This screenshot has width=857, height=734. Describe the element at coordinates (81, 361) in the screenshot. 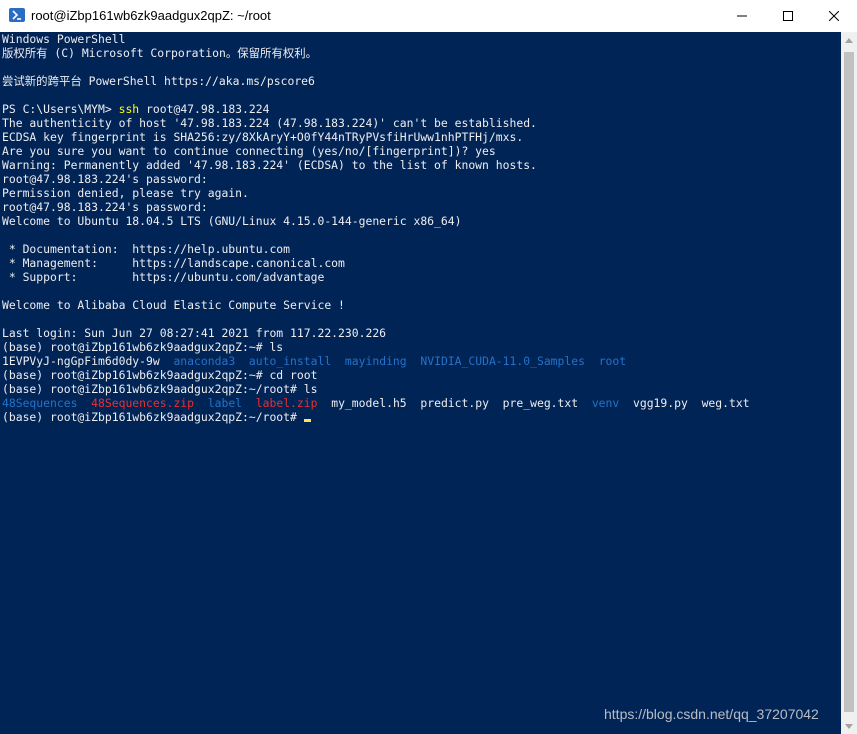

I see `file-entry: 1EVPVyJ-ngGpFim6d0dy-9w` at that location.